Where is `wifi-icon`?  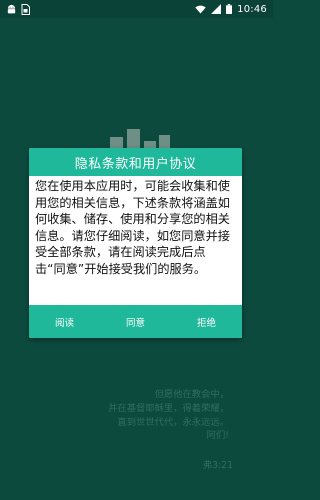
wifi-icon is located at coordinates (200, 9).